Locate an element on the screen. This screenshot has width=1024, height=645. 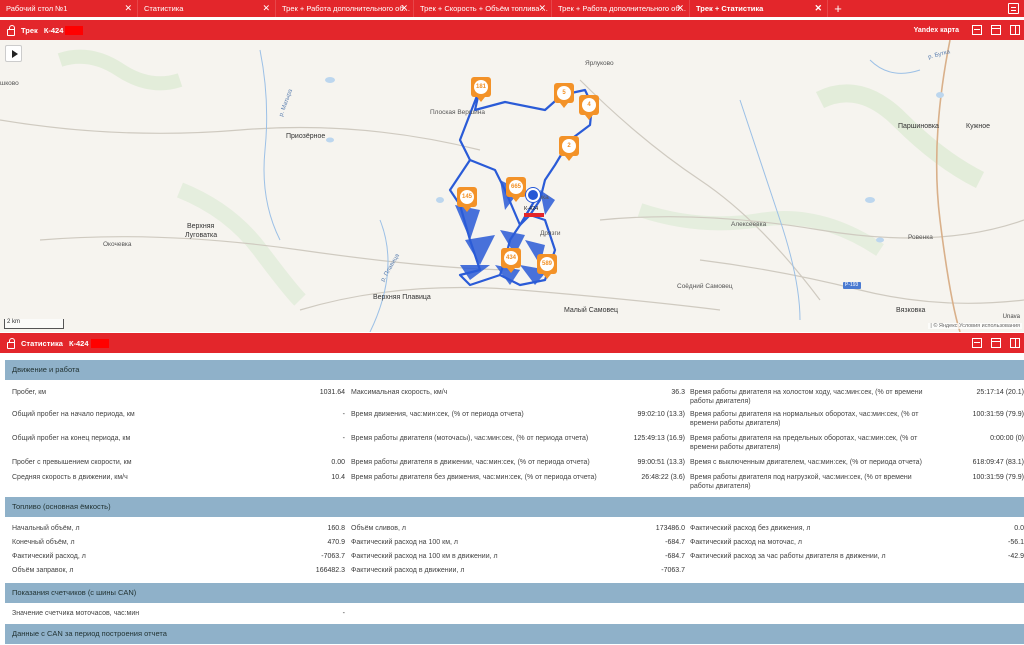
stat-value: 36.3 is located at coordinates (678, 392).